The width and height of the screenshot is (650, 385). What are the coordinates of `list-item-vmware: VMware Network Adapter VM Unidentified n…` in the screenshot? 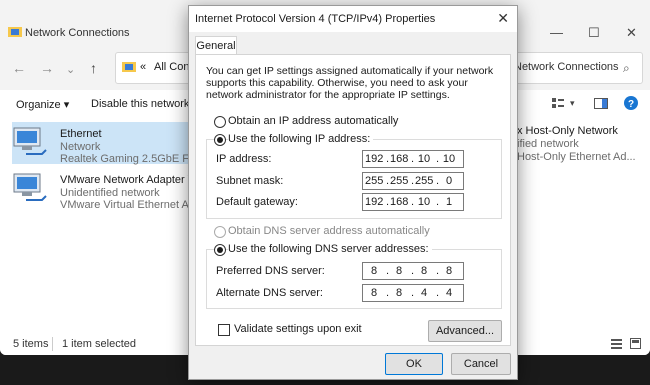 It's located at (109, 189).